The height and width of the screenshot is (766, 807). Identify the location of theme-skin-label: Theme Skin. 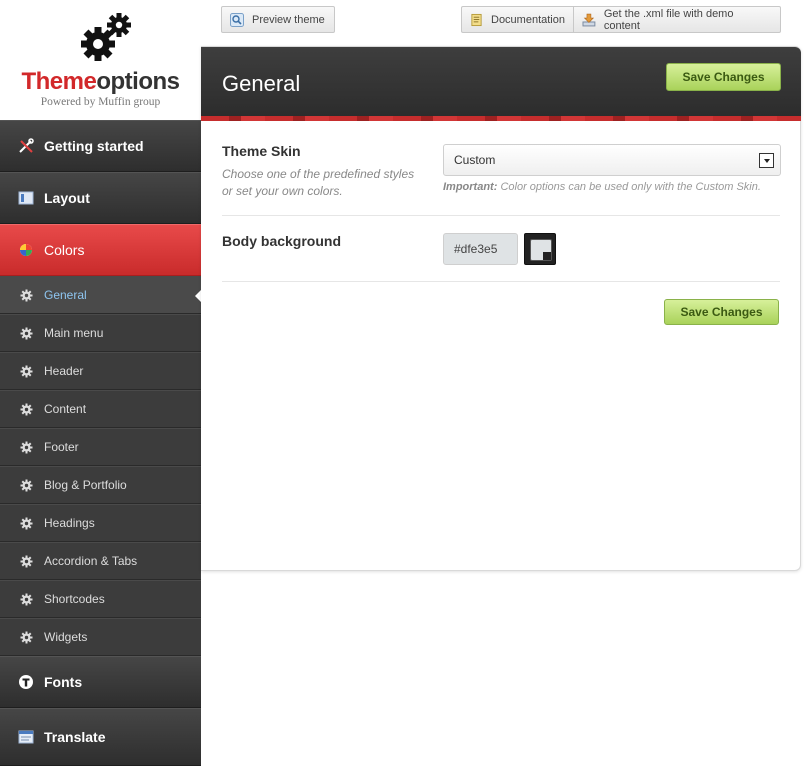
(261, 151).